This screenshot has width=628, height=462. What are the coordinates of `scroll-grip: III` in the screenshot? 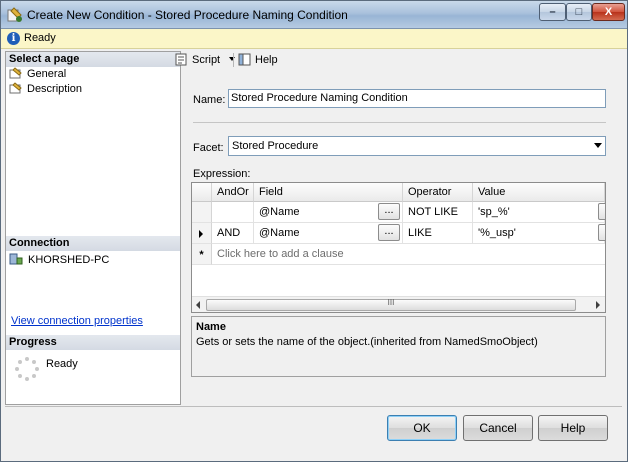 It's located at (391, 302).